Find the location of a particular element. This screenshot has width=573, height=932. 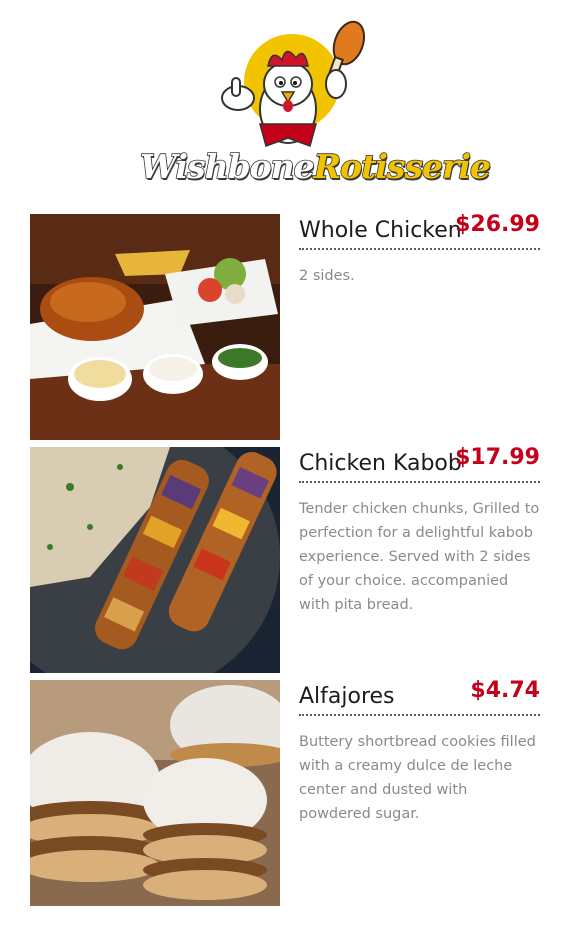

item-header: Whole Chicken $26.99 is located at coordinates (419, 231).